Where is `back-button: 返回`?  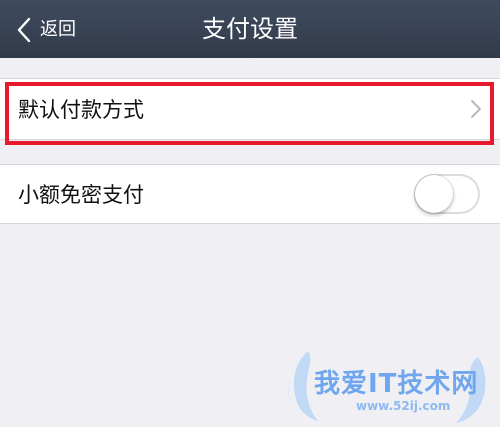
back-button: 返回 is located at coordinates (45, 30).